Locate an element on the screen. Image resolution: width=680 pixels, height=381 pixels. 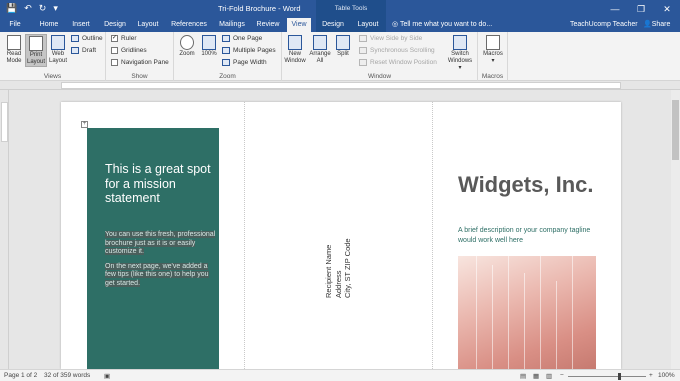
vertical-scrollbar is located at coordinates (675, 229).